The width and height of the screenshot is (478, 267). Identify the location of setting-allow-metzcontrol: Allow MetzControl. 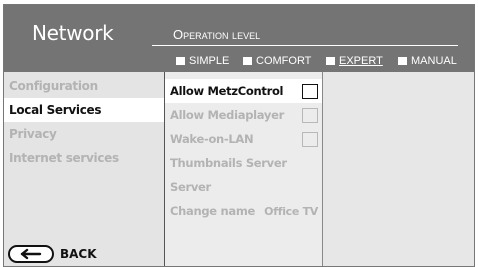
(243, 91).